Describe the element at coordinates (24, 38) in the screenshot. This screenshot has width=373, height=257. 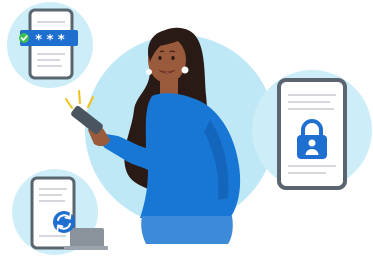
I see `check-icon` at that location.